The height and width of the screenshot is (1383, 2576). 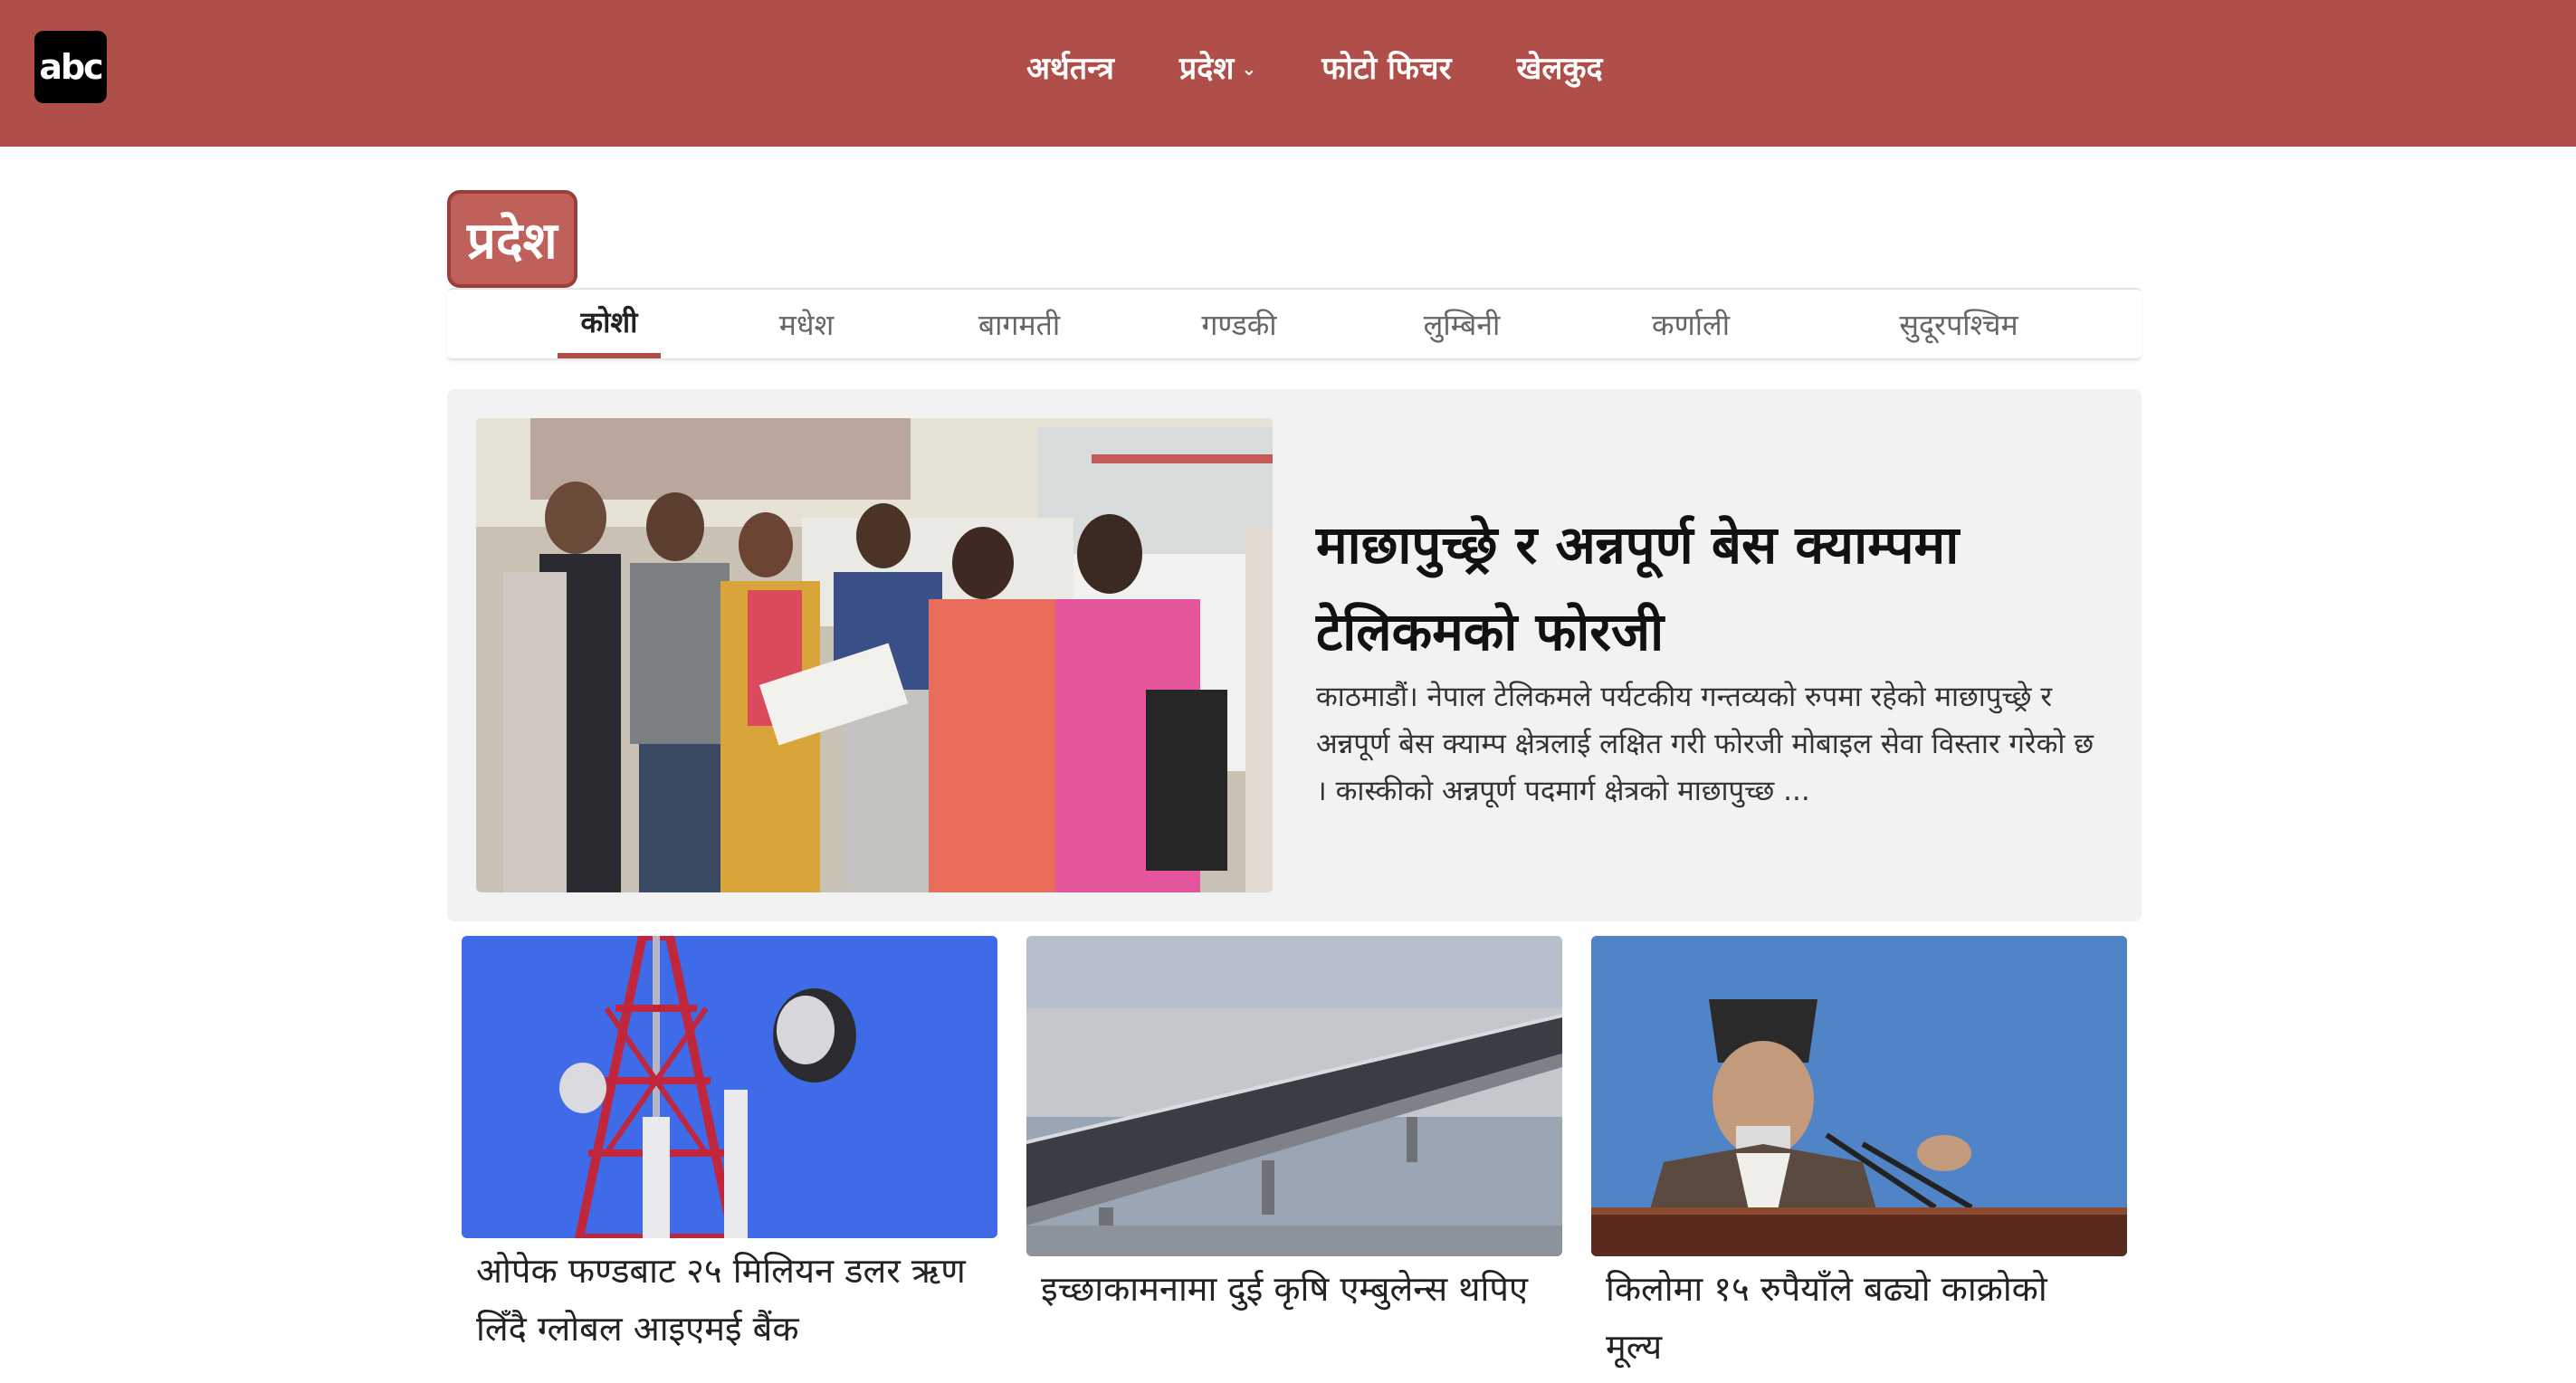 I want to click on nav-label: खेलकुद, so click(x=1560, y=69).